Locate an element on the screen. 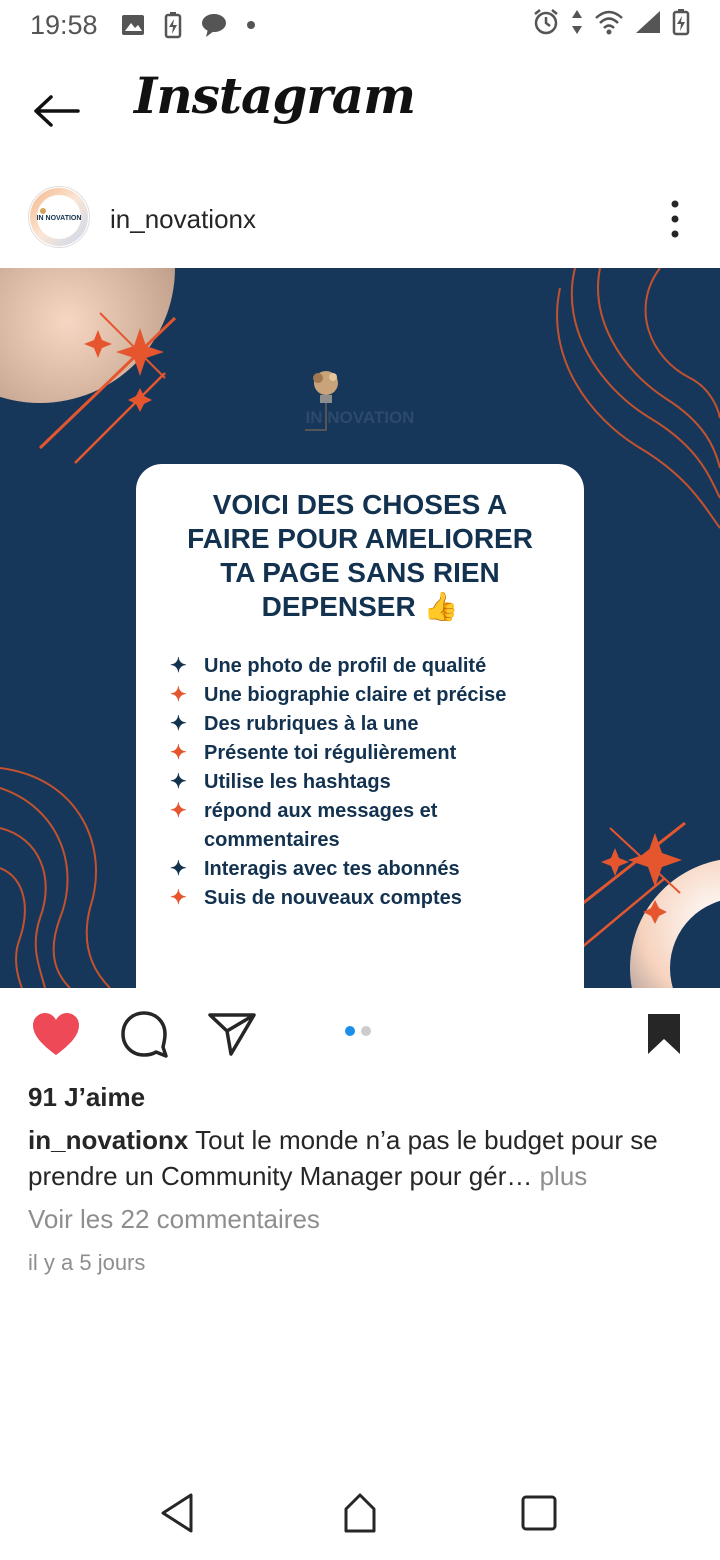  status-time: 19:58 is located at coordinates (64, 24).